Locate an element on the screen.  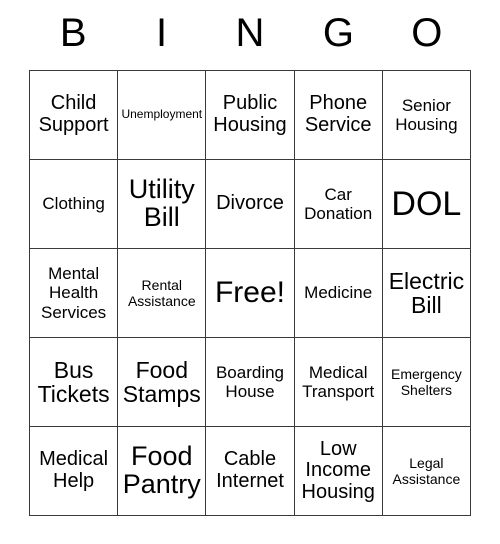
bingo-cell-label: Phone Service is located at coordinates (338, 114).